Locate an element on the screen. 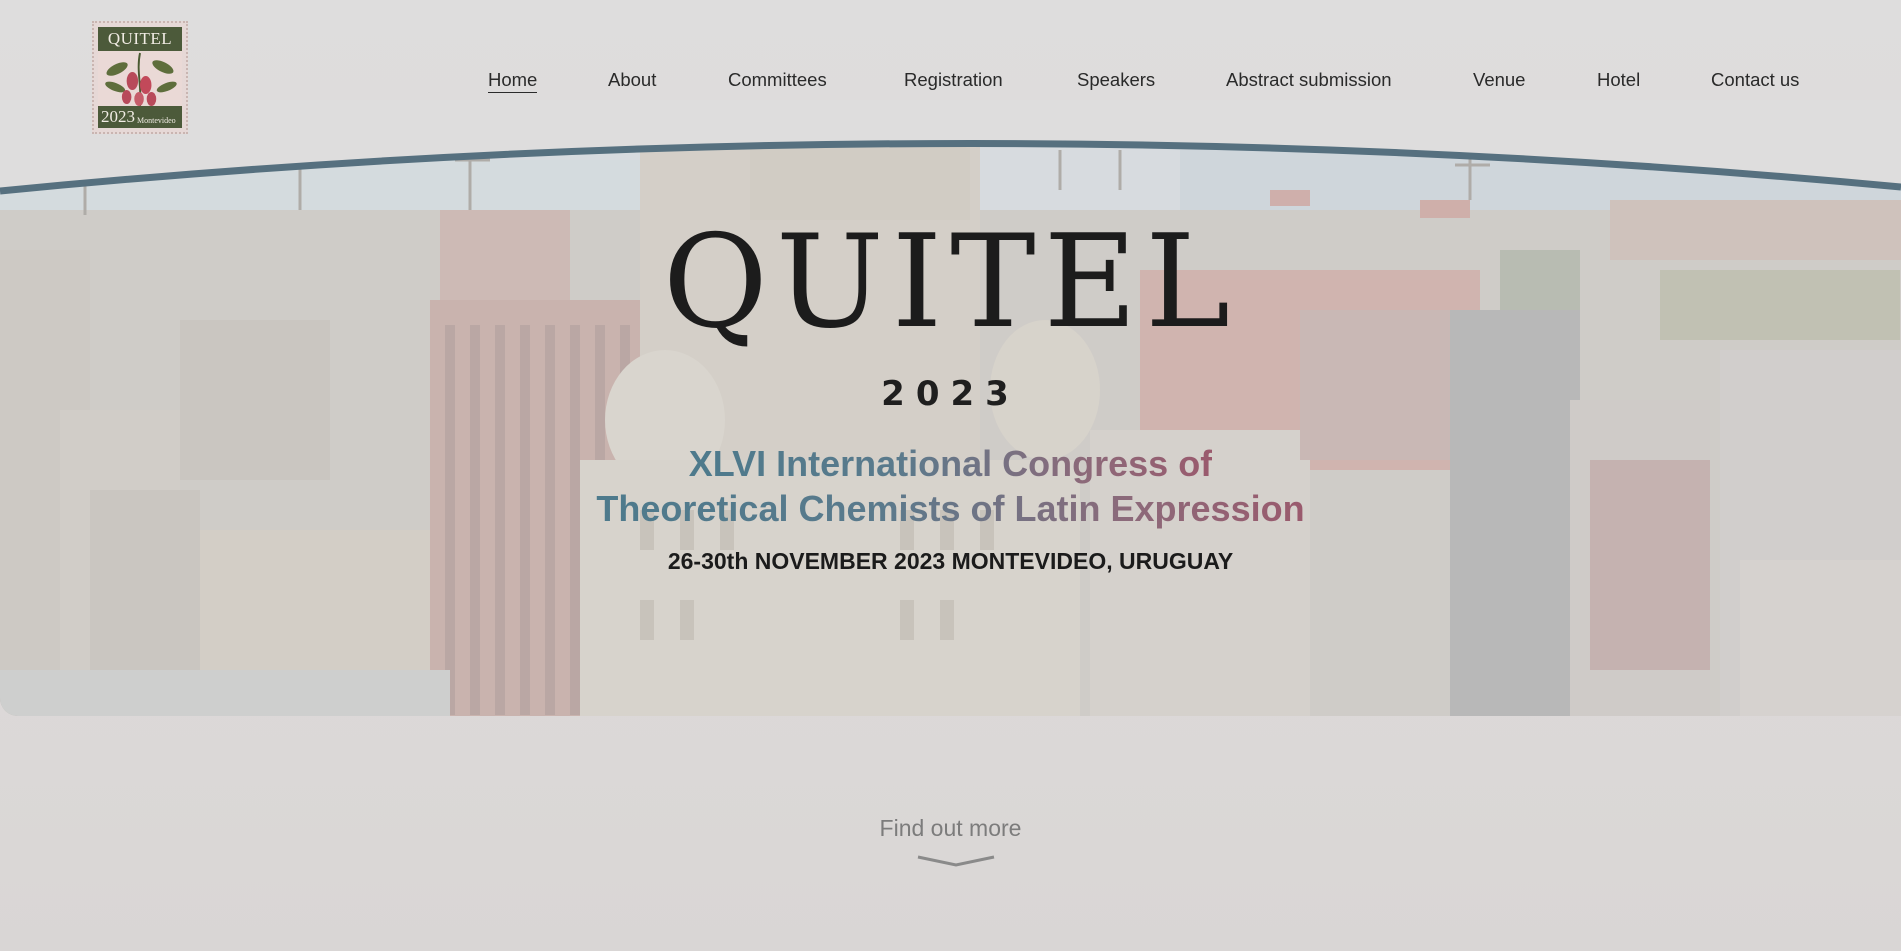 The image size is (1901, 951). hero-subtitle-line1: XLVI International Congress of is located at coordinates (950, 463).